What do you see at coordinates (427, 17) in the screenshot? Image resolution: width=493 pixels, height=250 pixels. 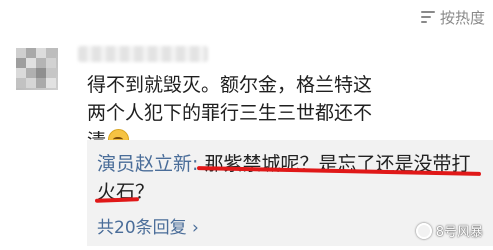 I see `sort-lines-icon` at bounding box center [427, 17].